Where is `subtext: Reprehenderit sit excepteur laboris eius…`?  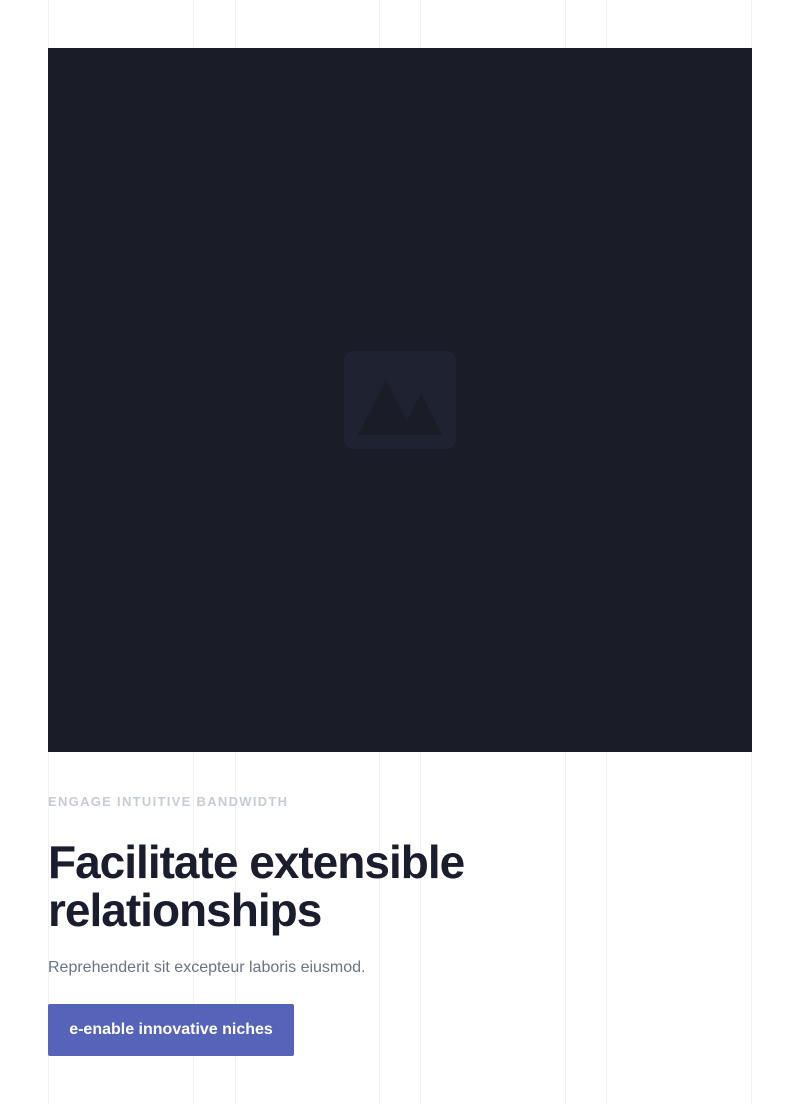 subtext: Reprehenderit sit excepteur laboris eius… is located at coordinates (207, 967).